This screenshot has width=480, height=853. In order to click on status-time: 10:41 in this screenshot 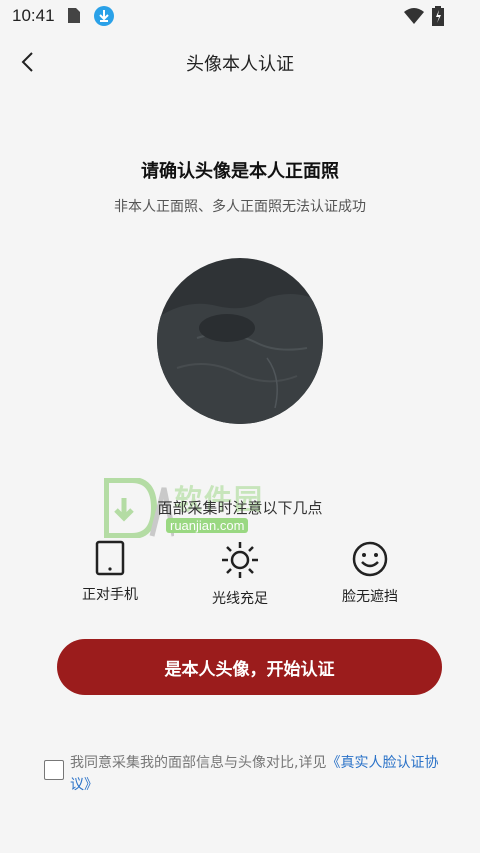, I will do `click(33, 15)`.